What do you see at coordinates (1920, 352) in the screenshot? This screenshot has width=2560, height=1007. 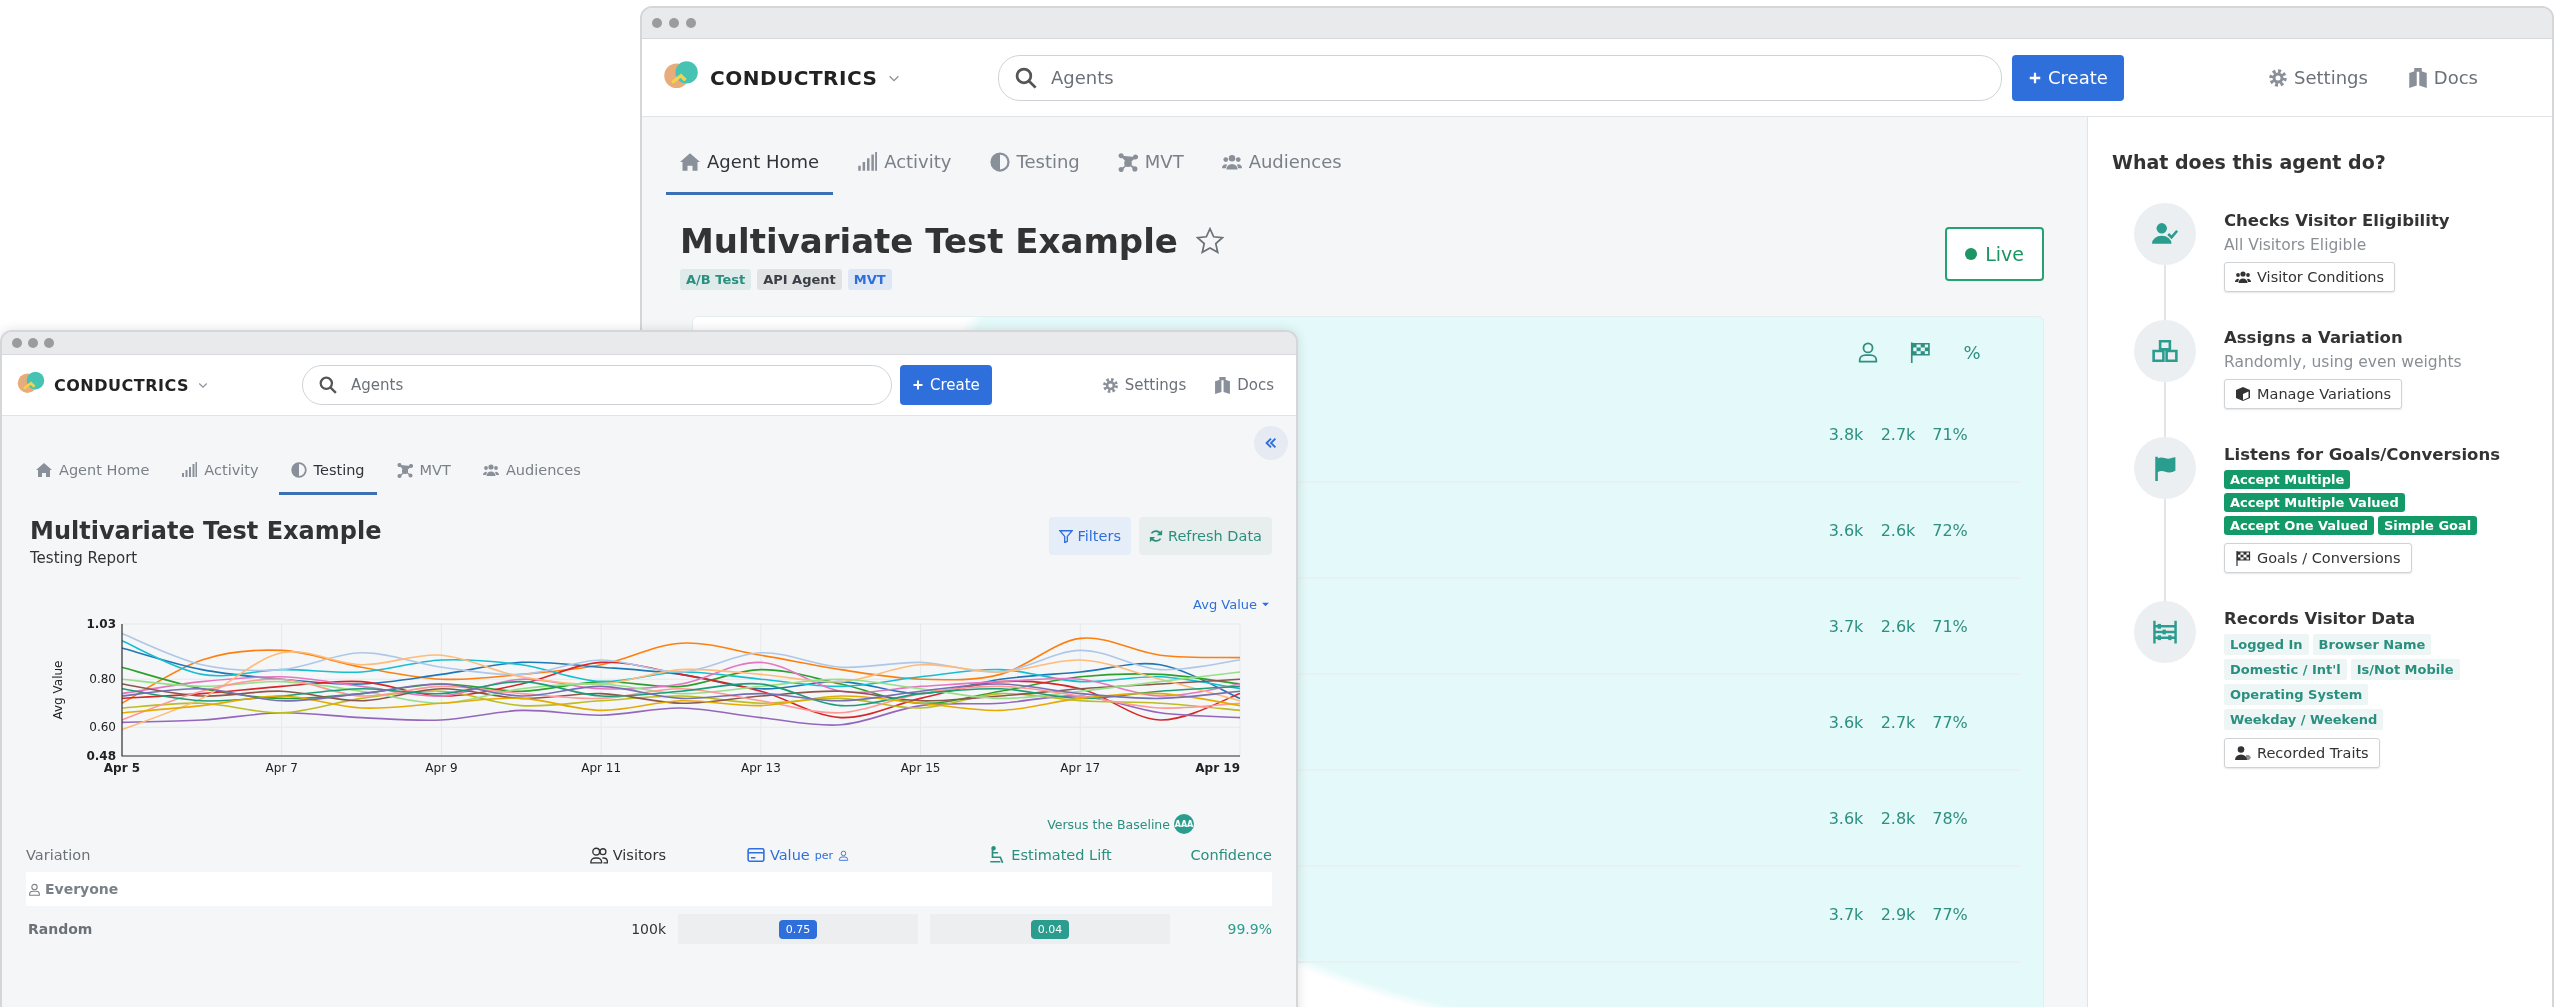 I see `checkered-flag-icon` at bounding box center [1920, 352].